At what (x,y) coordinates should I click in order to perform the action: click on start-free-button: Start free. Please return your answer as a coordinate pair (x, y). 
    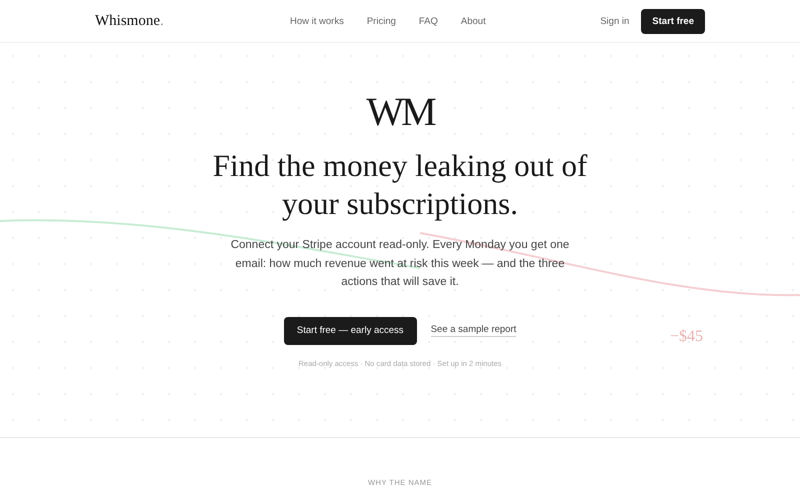
    Looking at the image, I should click on (673, 21).